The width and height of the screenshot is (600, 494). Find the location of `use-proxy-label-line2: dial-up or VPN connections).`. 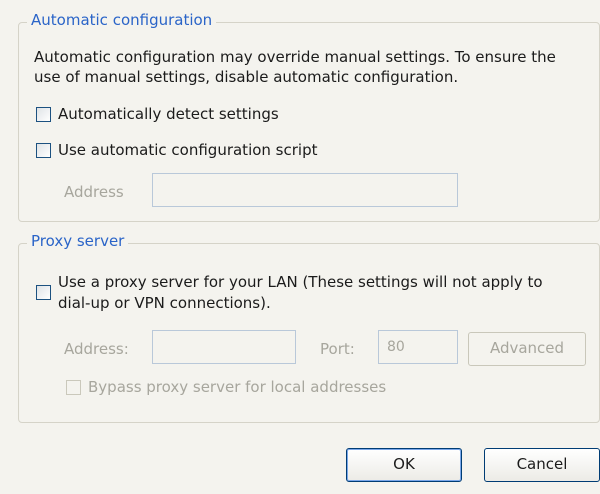

use-proxy-label-line2: dial-up or VPN connections). is located at coordinates (164, 303).